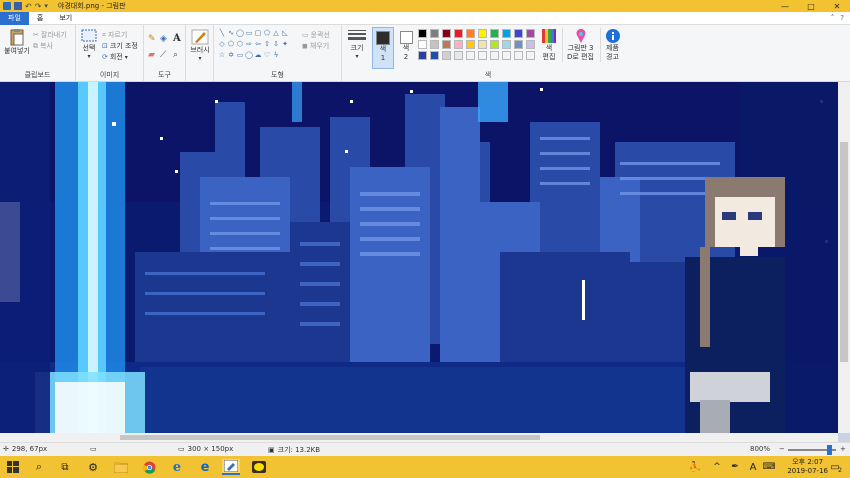 This screenshot has height=478, width=850. What do you see at coordinates (50, 35) in the screenshot?
I see `cut-button: ✂ 잘라내기` at bounding box center [50, 35].